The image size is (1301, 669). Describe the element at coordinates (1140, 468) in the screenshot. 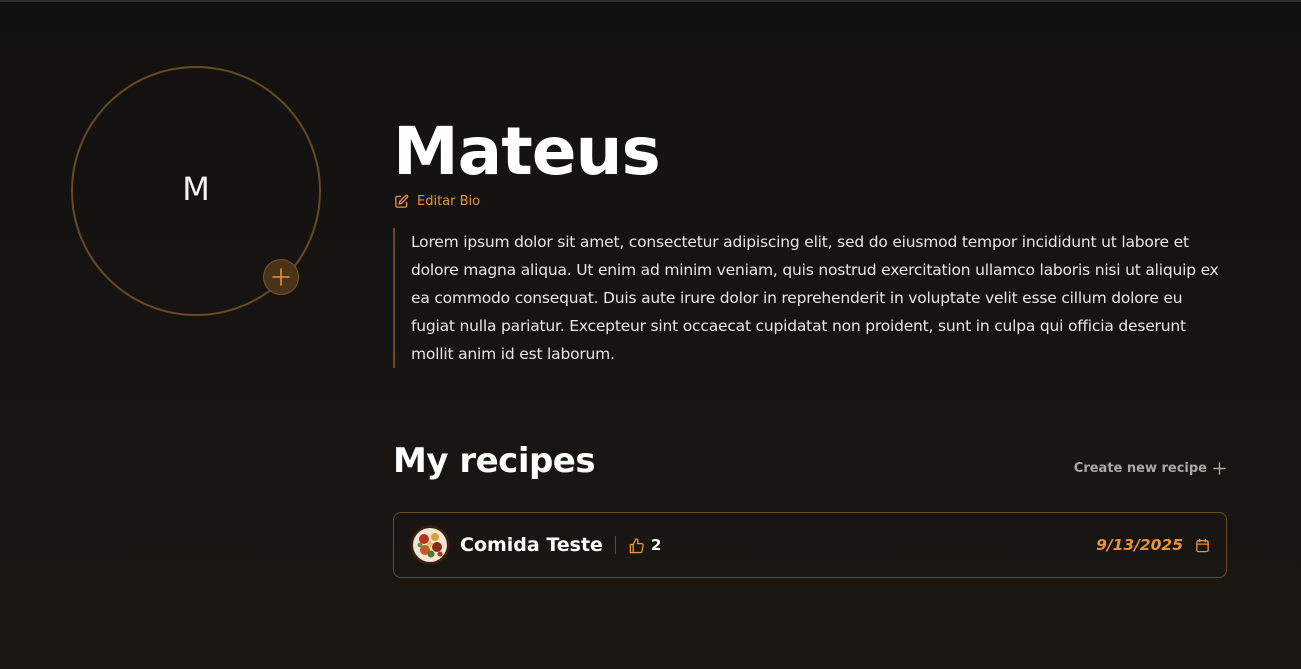

I see `create-recipe-label: Create new recipe` at that location.